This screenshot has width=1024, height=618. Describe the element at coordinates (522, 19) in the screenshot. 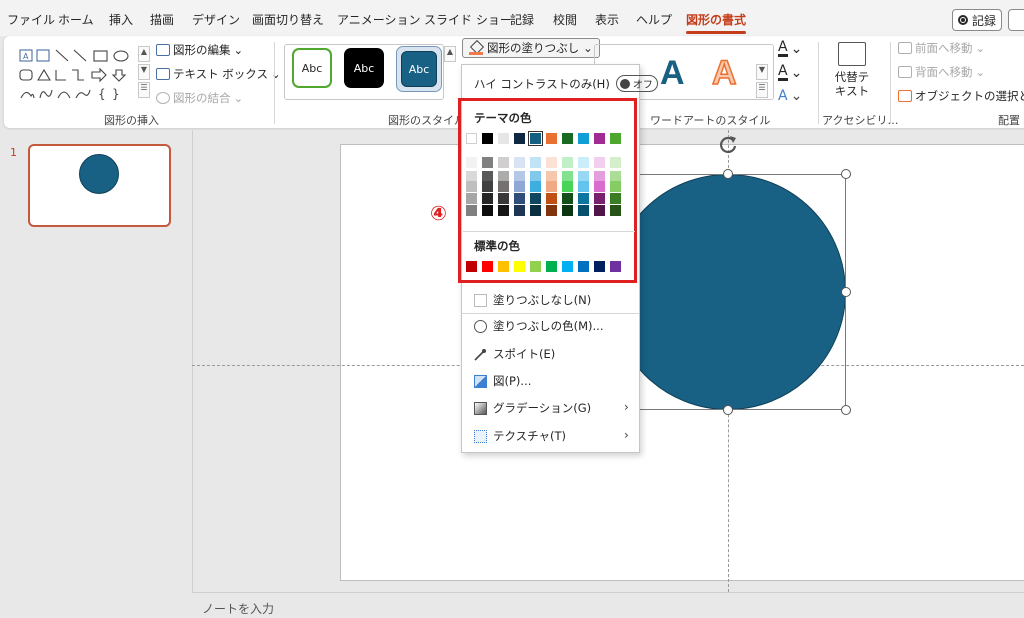

I see `tab-record: 記録` at that location.